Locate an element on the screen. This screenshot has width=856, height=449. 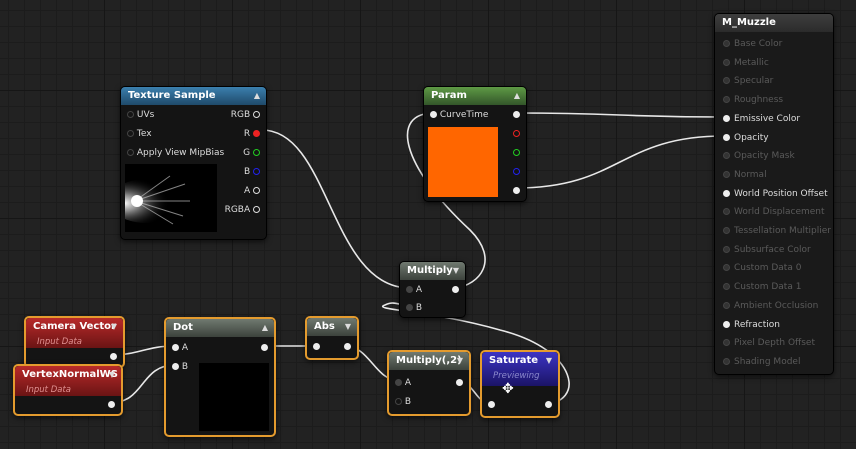
material-input-pin: Emissive Color is located at coordinates (761, 119).